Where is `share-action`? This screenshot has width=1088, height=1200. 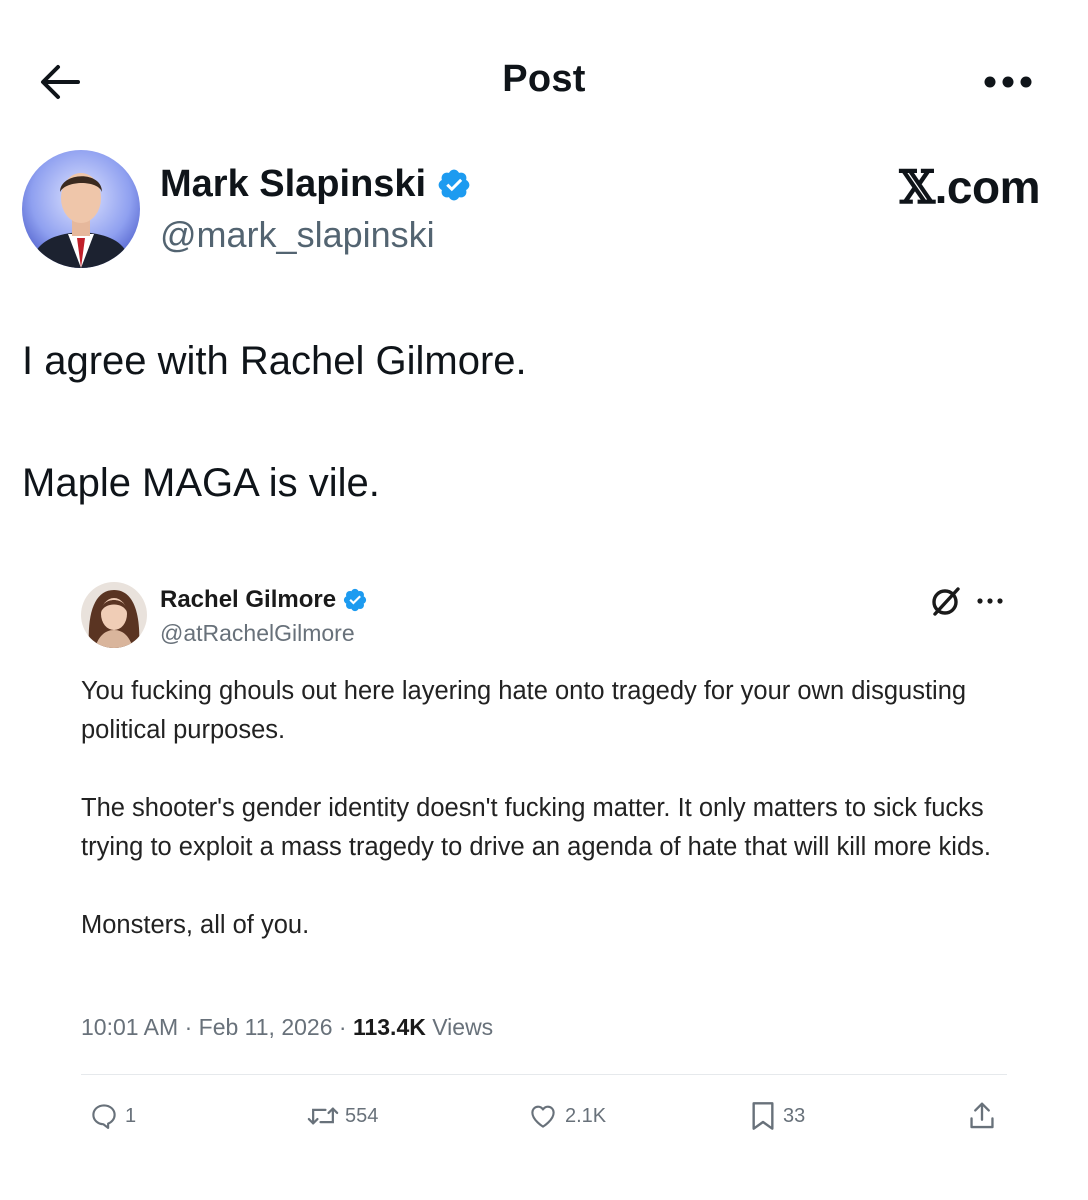 share-action is located at coordinates (982, 1116).